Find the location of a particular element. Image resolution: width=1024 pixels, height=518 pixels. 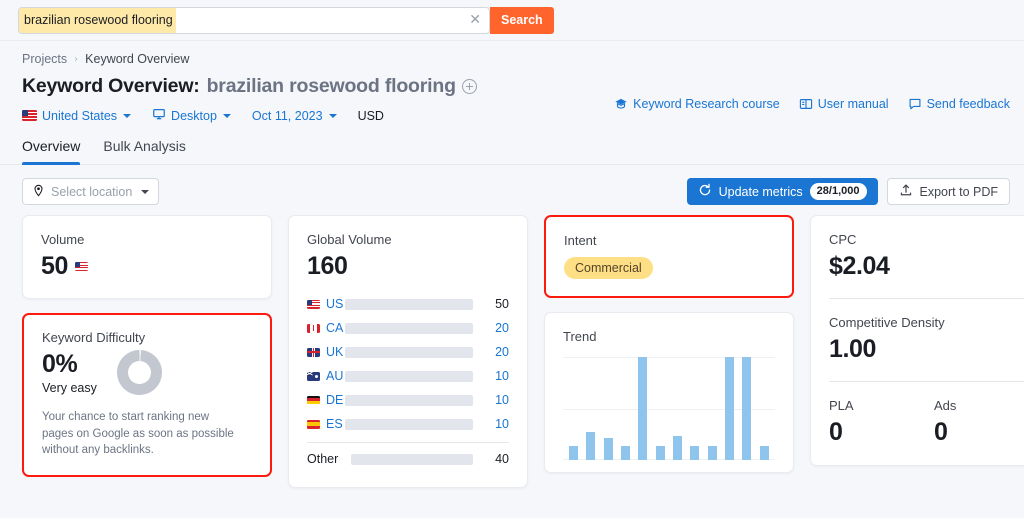

breadcrumb: Projects › Keyword Overview is located at coordinates (514, 59).